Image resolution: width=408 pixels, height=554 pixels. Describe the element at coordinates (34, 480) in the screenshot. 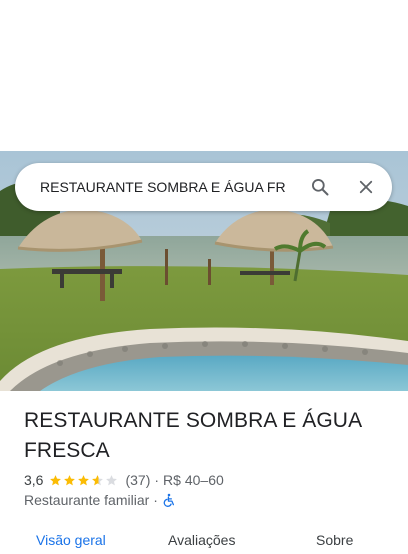

I see `rating-value: 3,6` at that location.